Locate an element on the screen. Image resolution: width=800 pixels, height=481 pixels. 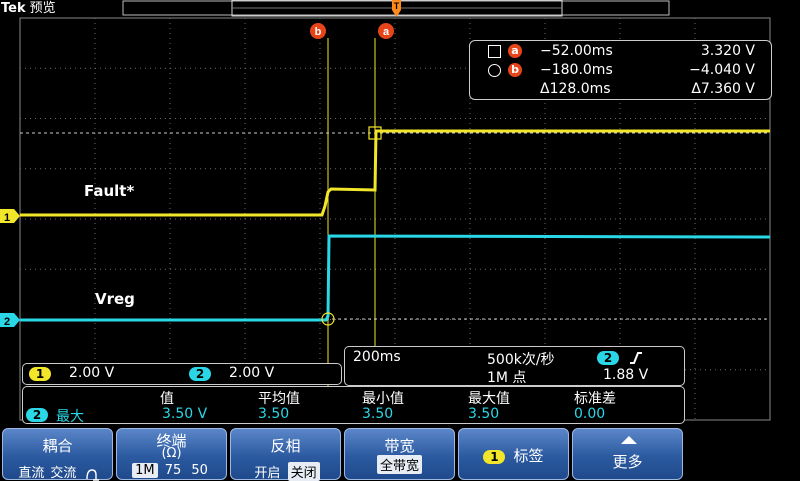
ch2-scale-value: 2.00 V is located at coordinates (252, 373).